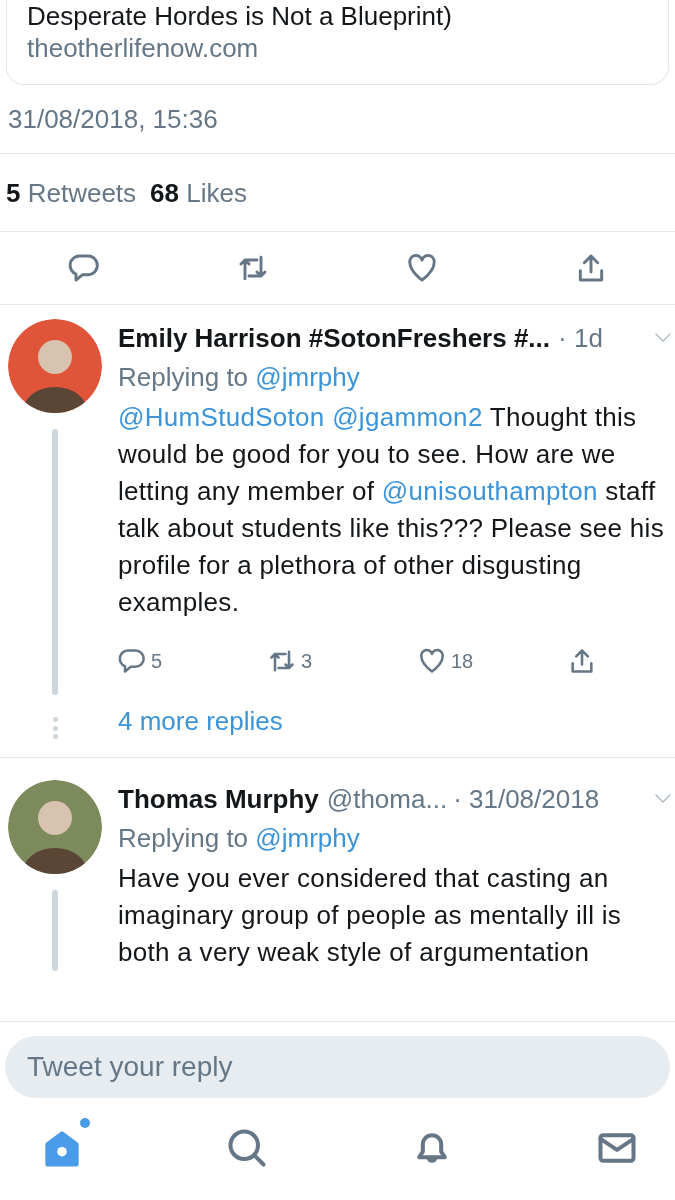 Image resolution: width=675 pixels, height=1200 pixels. What do you see at coordinates (193, 661) in the screenshot?
I see `reply-button: 5` at bounding box center [193, 661].